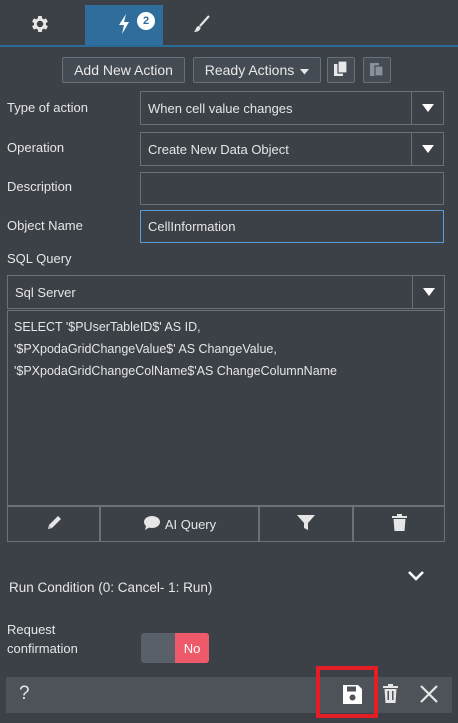  Describe the element at coordinates (220, 108) in the screenshot. I see `type-of-action-value: When cell value changes` at that location.